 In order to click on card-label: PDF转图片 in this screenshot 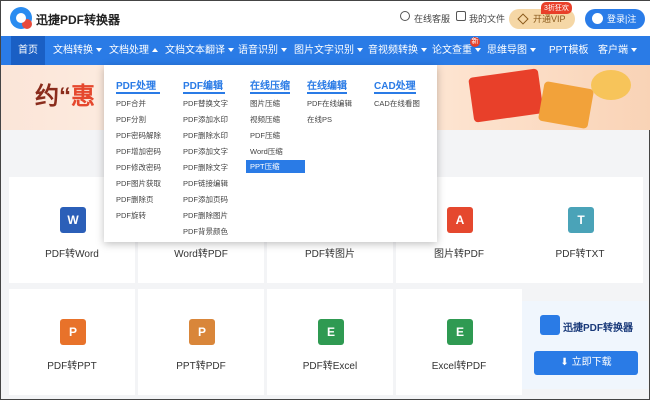, I will do `click(330, 254)`.